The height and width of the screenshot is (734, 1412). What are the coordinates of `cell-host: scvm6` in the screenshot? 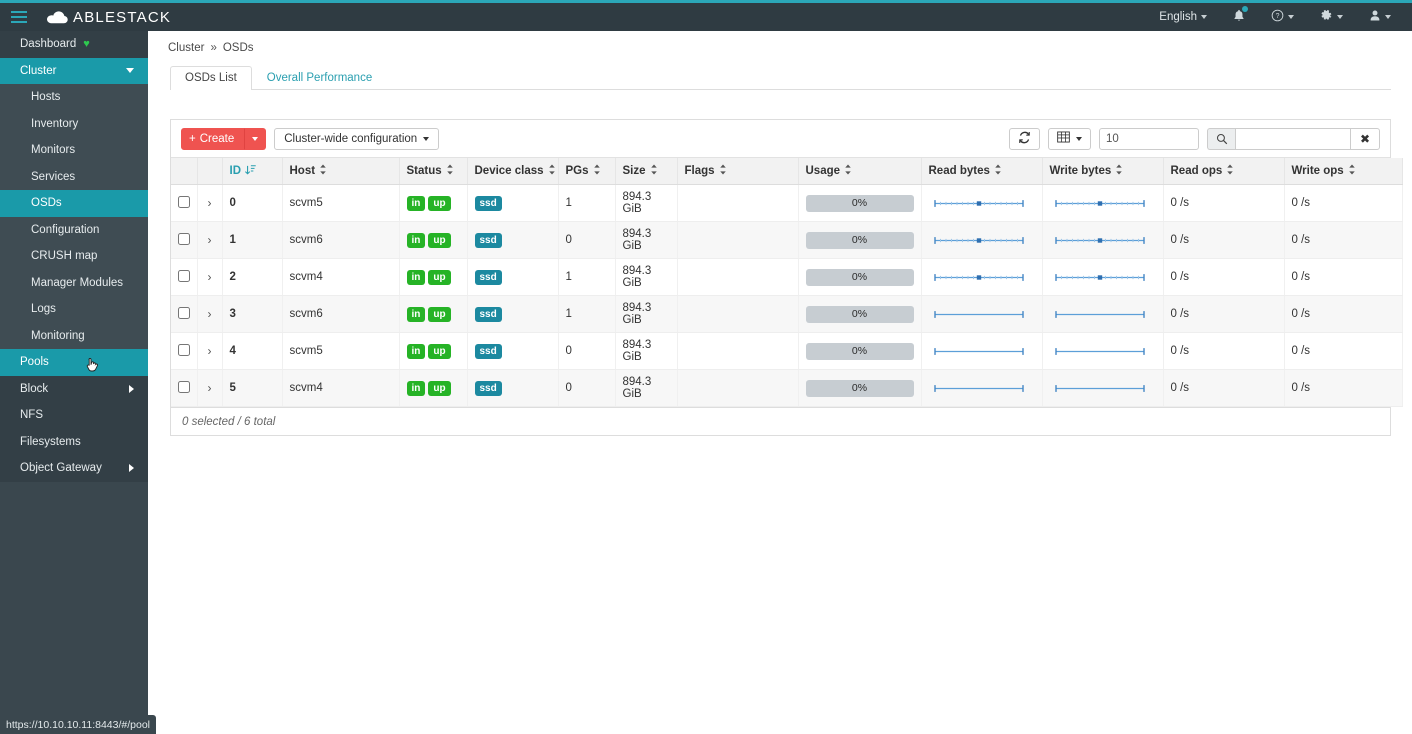 It's located at (341, 314).